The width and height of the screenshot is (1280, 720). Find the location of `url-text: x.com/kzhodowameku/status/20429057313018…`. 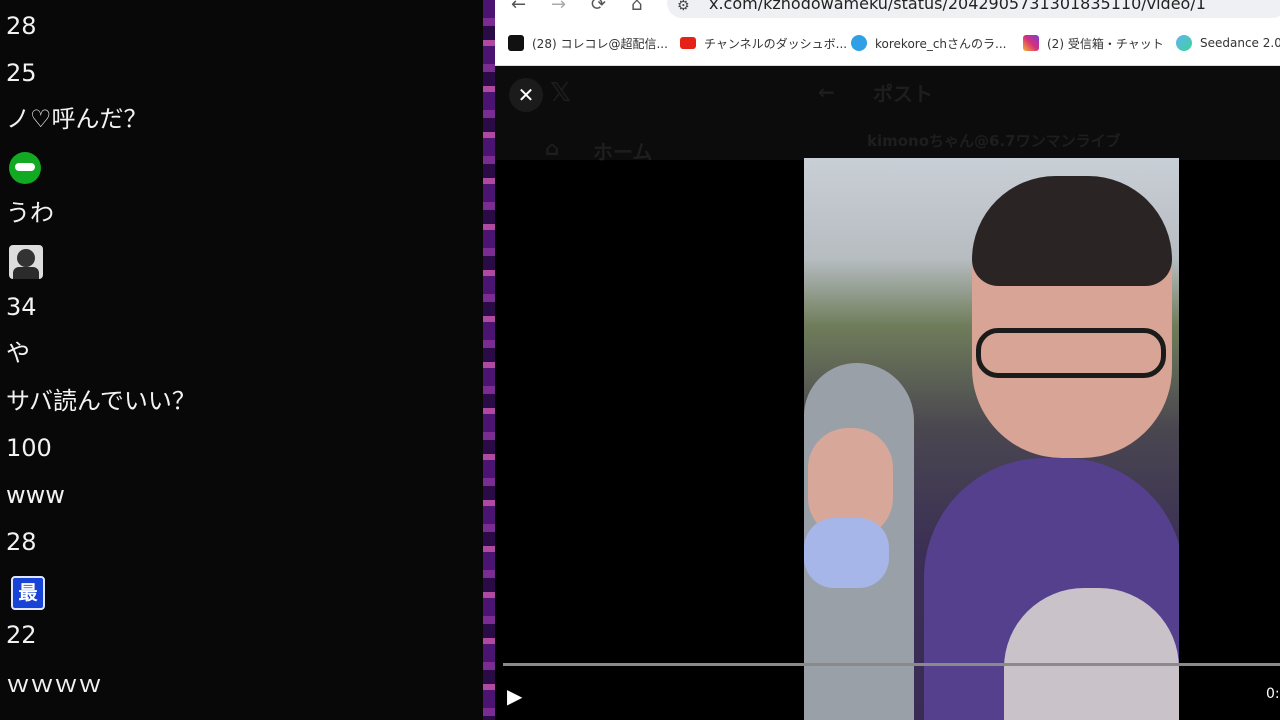

url-text: x.com/kzhodowameku/status/20429057313018… is located at coordinates (957, 6).